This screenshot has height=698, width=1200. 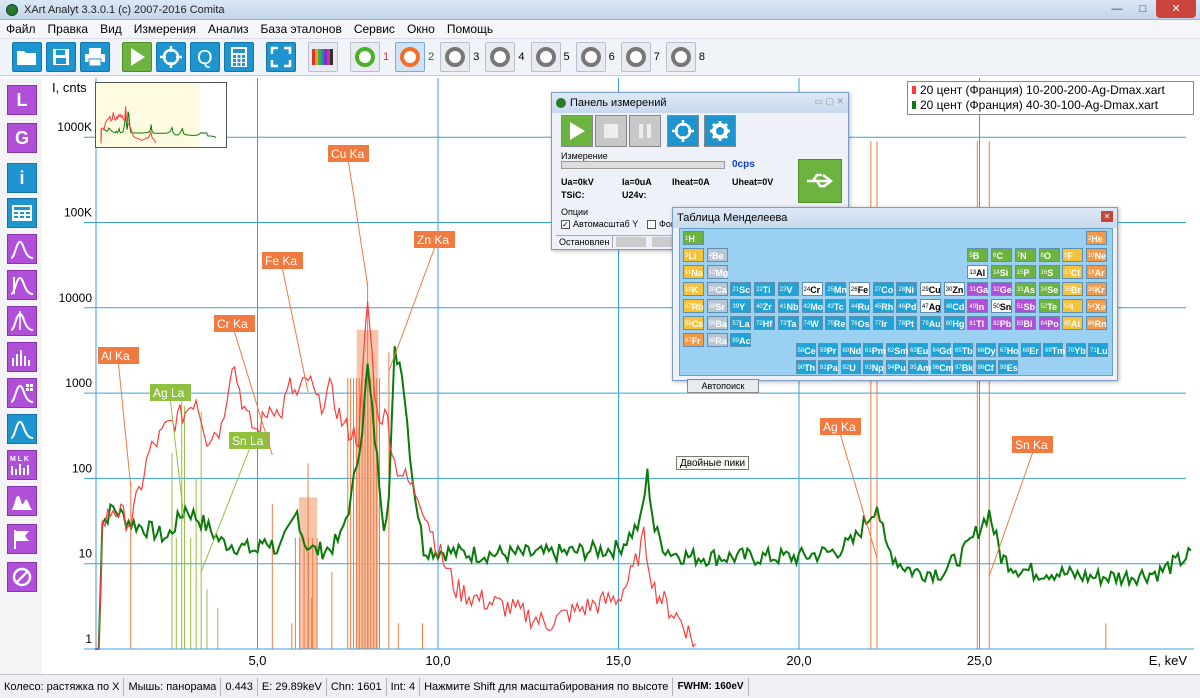 What do you see at coordinates (895, 367) in the screenshot?
I see `element-pu: 94Pu` at bounding box center [895, 367].